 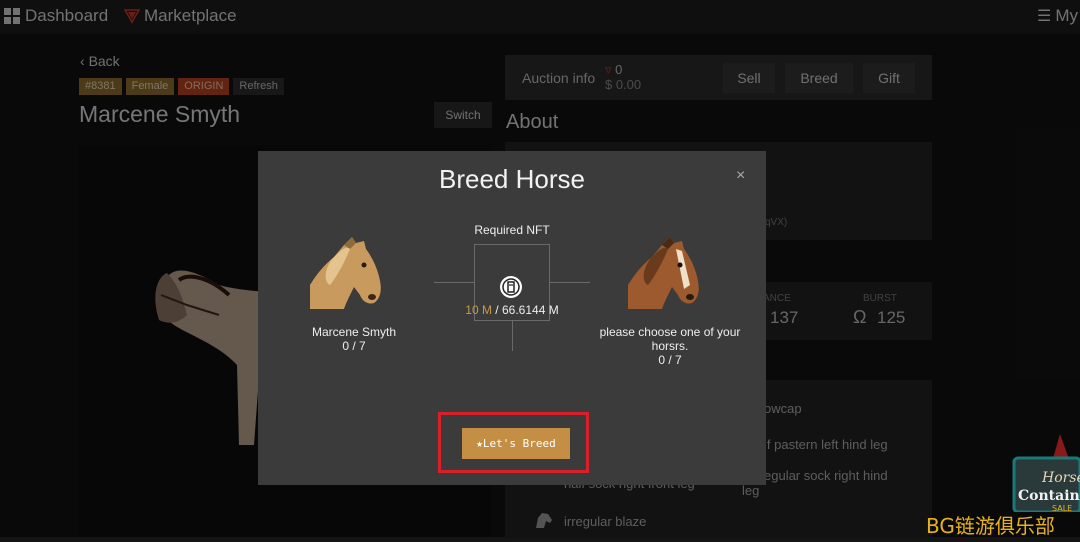 What do you see at coordinates (354, 346) in the screenshot?
I see `selected-horse-breed-count: 0 / 7` at bounding box center [354, 346].